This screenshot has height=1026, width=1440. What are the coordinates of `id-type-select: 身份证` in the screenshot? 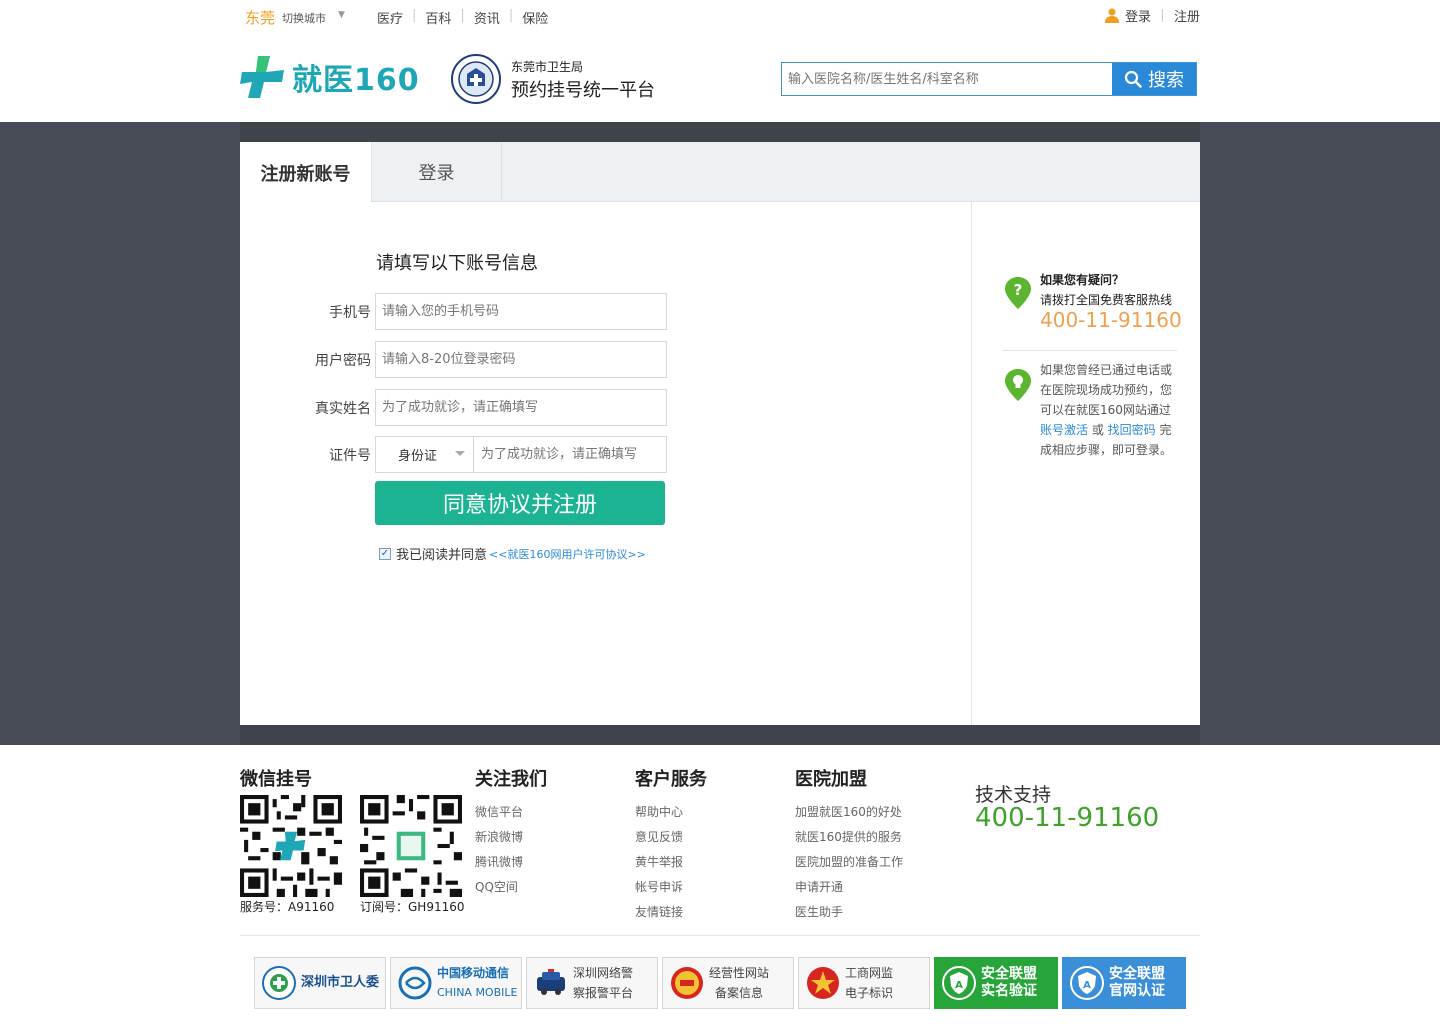 It's located at (425, 454).